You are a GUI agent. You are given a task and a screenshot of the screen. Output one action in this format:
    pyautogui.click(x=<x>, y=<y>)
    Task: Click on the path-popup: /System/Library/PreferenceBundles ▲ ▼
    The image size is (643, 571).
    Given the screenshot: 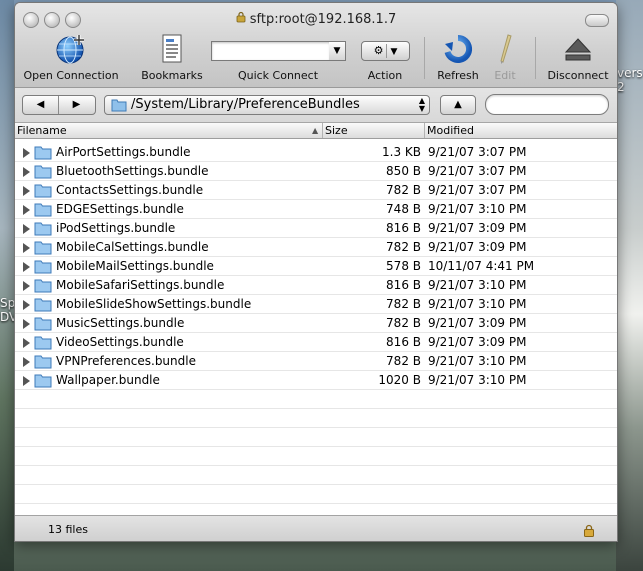 What is the action you would take?
    pyautogui.click(x=267, y=105)
    